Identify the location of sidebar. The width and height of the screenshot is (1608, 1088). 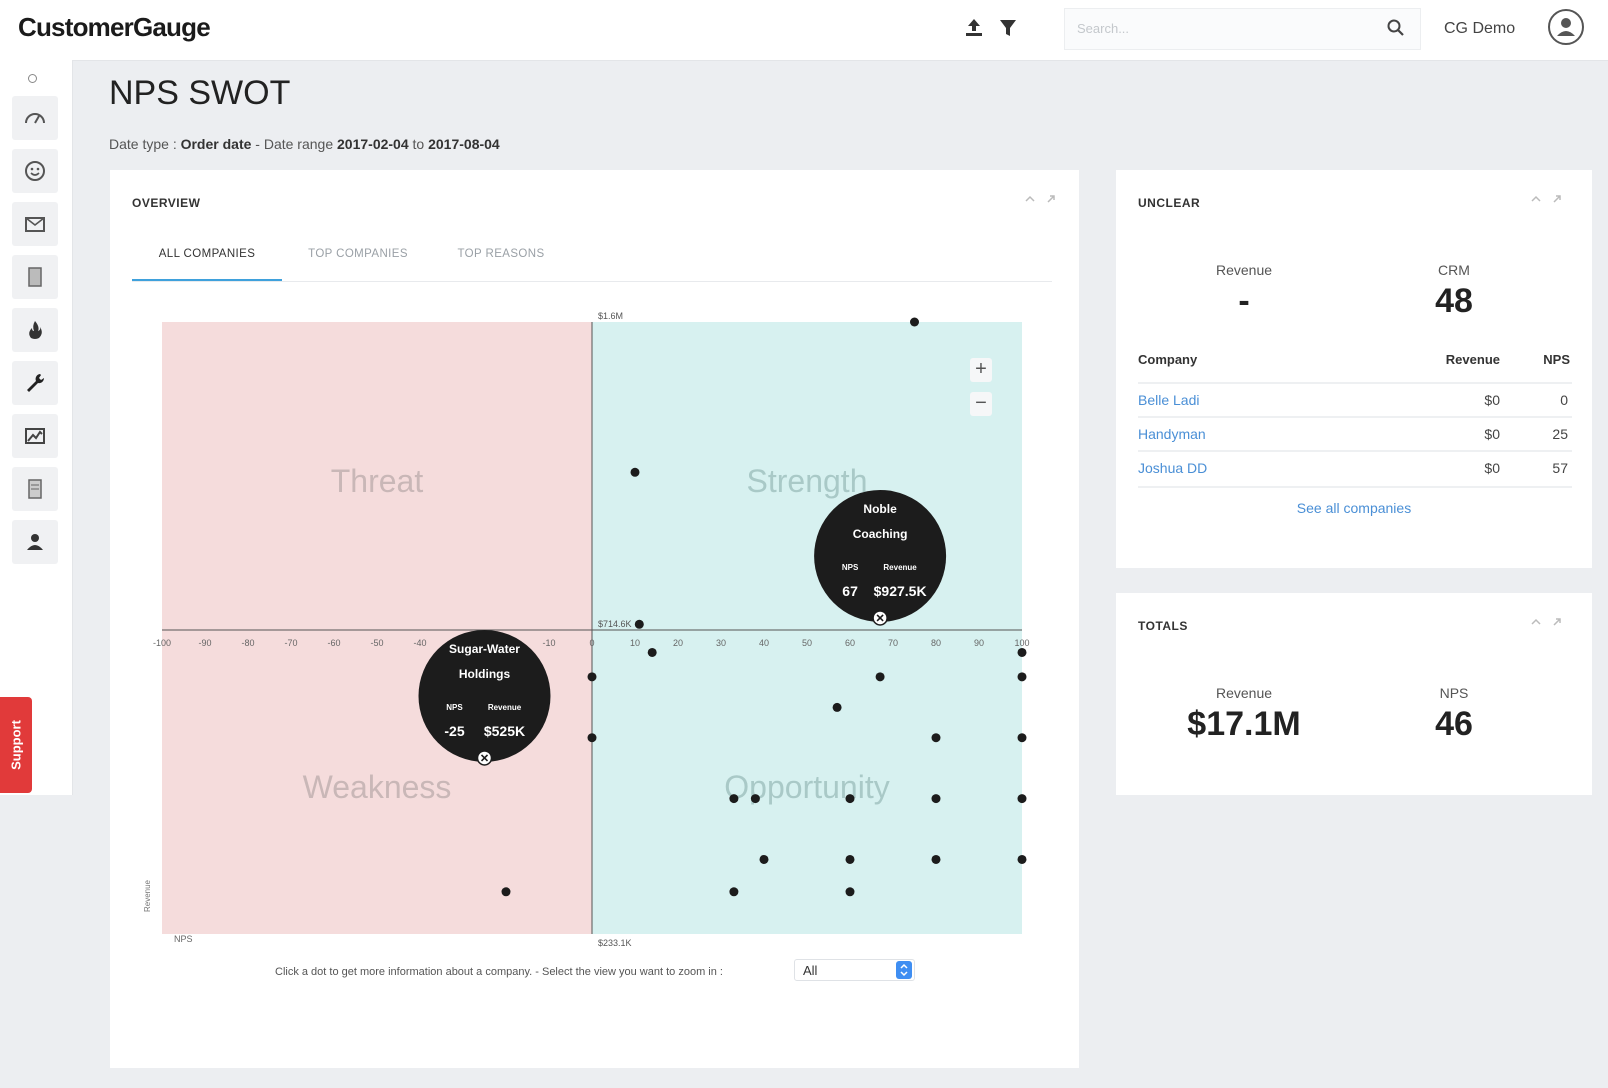
(36, 427).